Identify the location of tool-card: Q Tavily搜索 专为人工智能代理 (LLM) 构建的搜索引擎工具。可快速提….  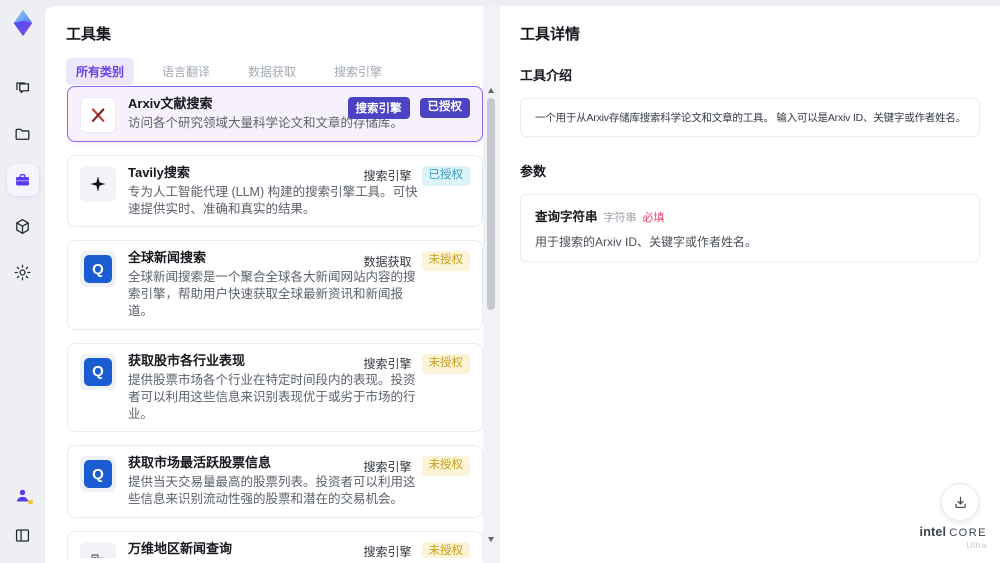
(275, 191).